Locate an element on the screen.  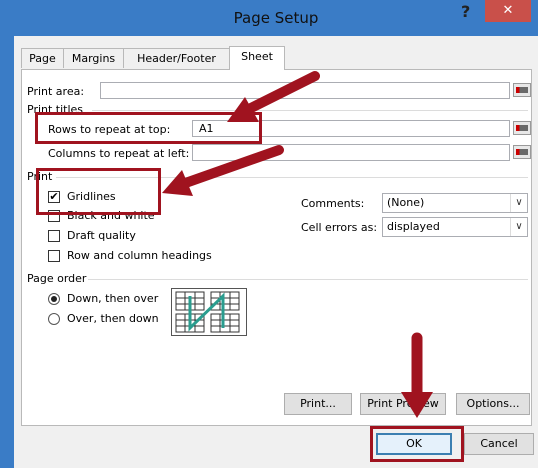
arrow-to-gridlines is located at coordinates (228, 168).